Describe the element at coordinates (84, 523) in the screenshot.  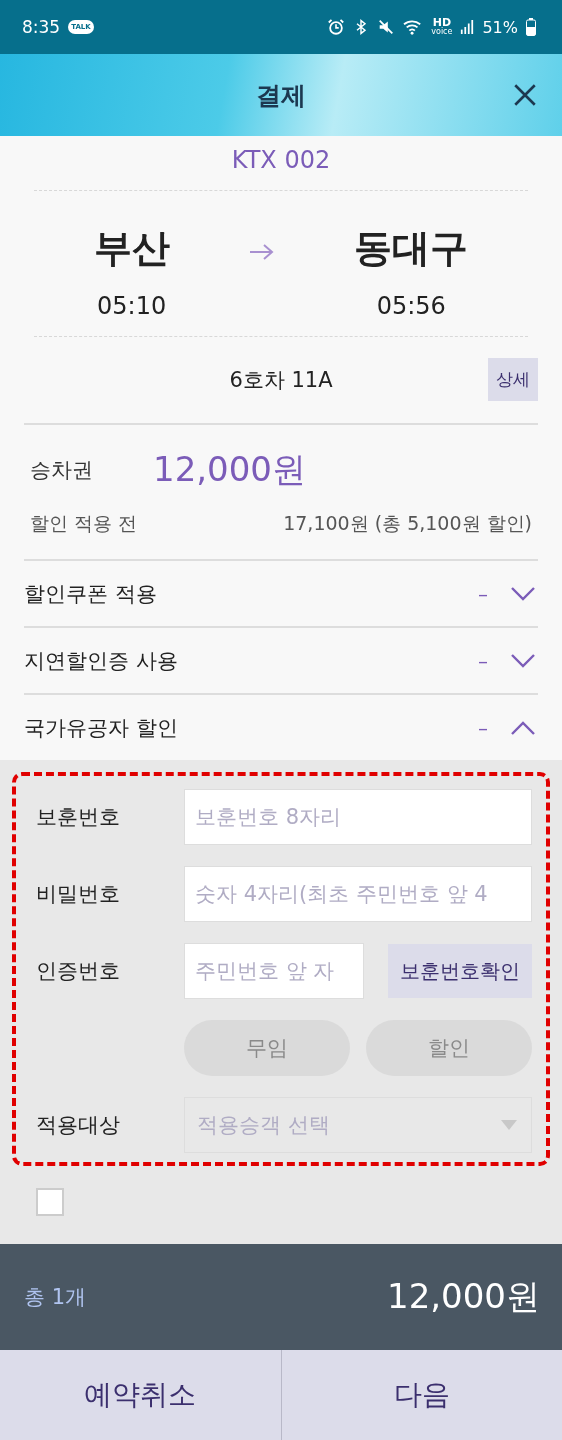
I see `before-discount-label: 할인 적용 전` at that location.